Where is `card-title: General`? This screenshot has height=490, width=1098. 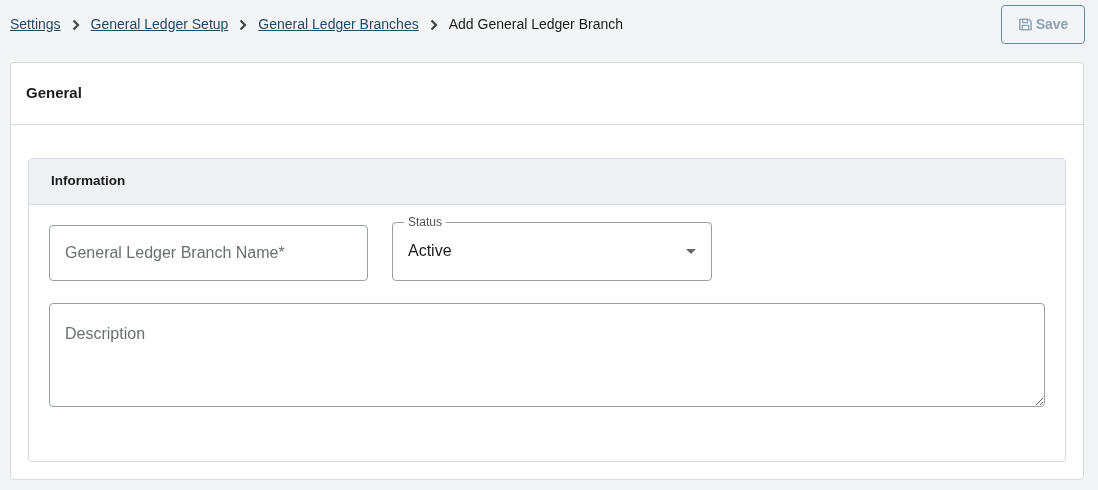
card-title: General is located at coordinates (54, 93).